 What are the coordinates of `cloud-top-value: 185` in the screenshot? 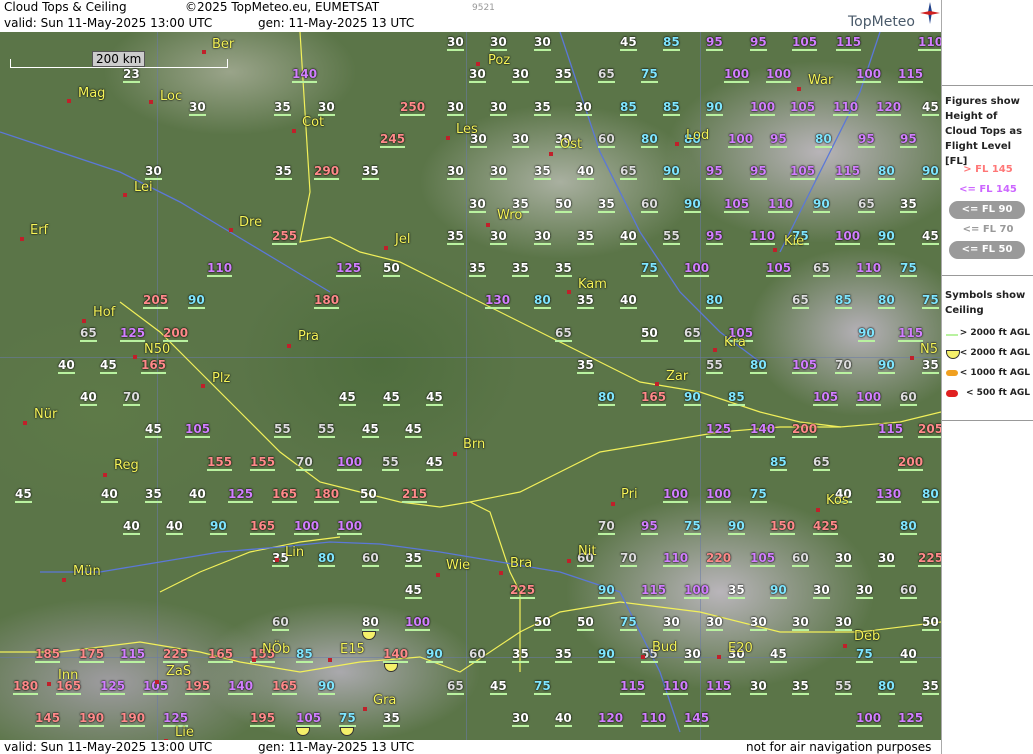 It's located at (48, 655).